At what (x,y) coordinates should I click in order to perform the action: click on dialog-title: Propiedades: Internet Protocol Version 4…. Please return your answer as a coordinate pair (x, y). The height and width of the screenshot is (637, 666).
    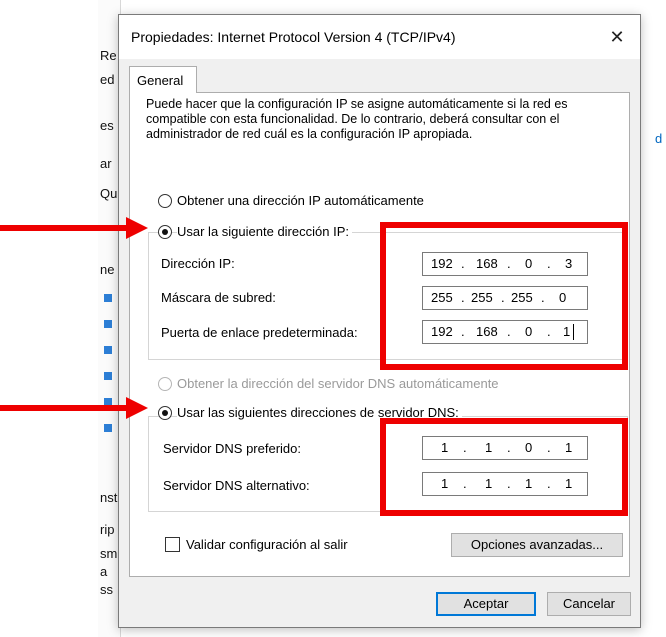
    Looking at the image, I should click on (293, 37).